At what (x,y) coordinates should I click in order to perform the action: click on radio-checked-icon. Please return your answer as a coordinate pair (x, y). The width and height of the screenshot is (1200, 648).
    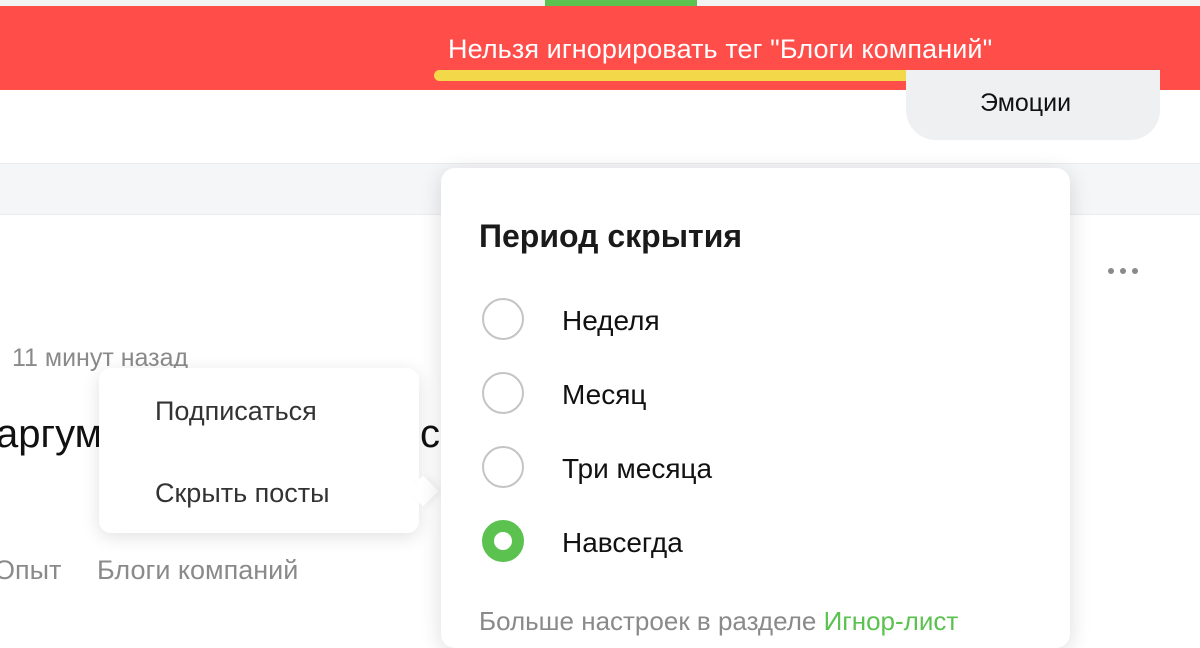
    Looking at the image, I should click on (503, 541).